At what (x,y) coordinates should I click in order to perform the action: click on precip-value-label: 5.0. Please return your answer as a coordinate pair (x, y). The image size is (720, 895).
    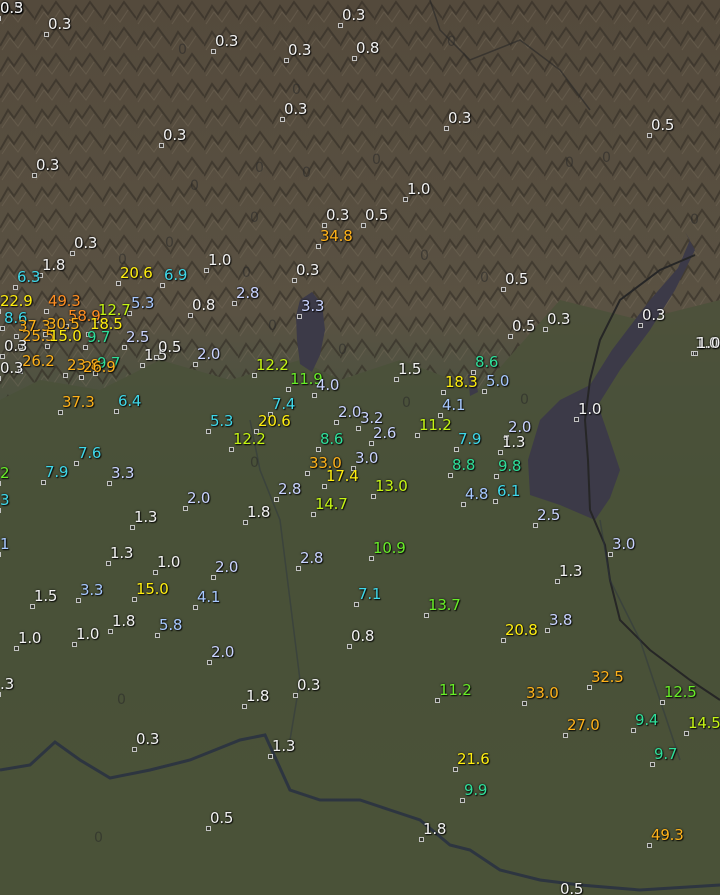
    Looking at the image, I should click on (497, 381).